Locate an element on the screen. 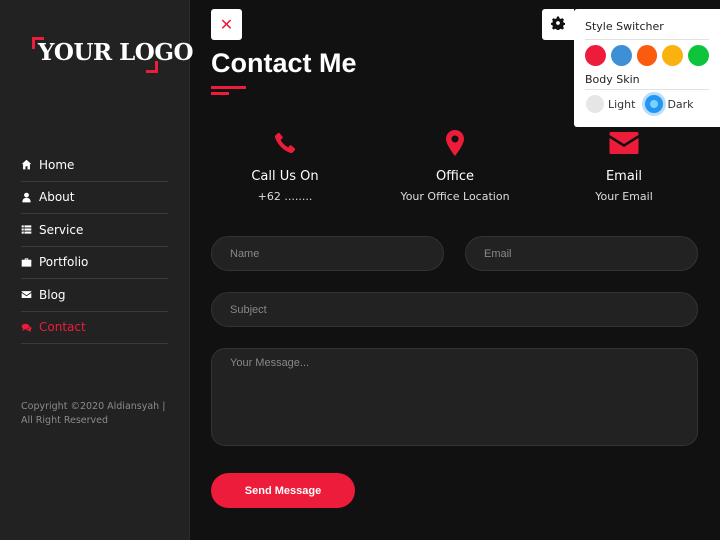 This screenshot has height=540, width=720. color-swatch-yellow is located at coordinates (673, 55).